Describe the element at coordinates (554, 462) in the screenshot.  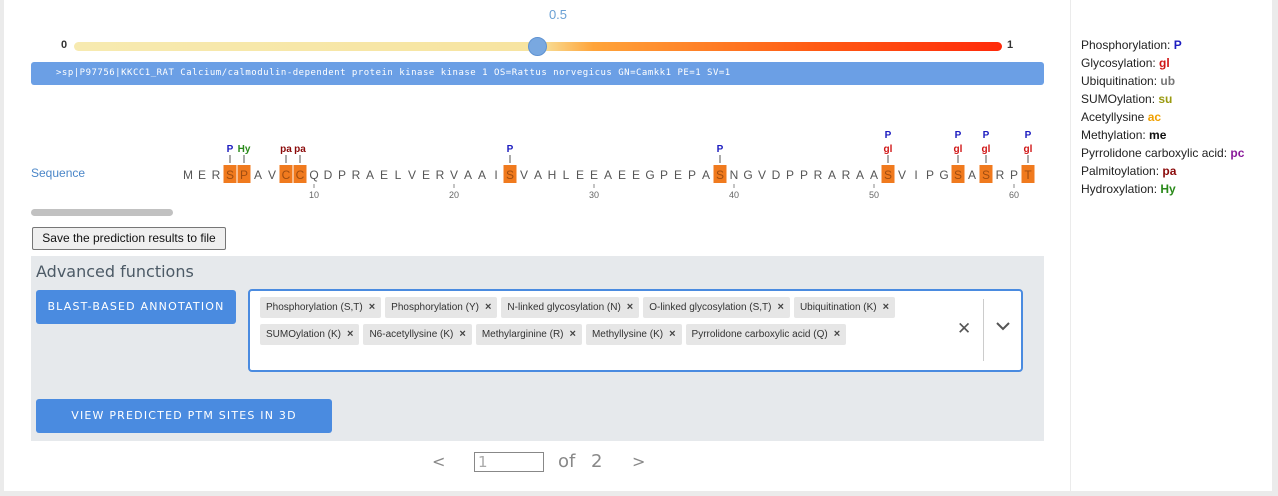
I see `pagination: < of 2 >` at that location.